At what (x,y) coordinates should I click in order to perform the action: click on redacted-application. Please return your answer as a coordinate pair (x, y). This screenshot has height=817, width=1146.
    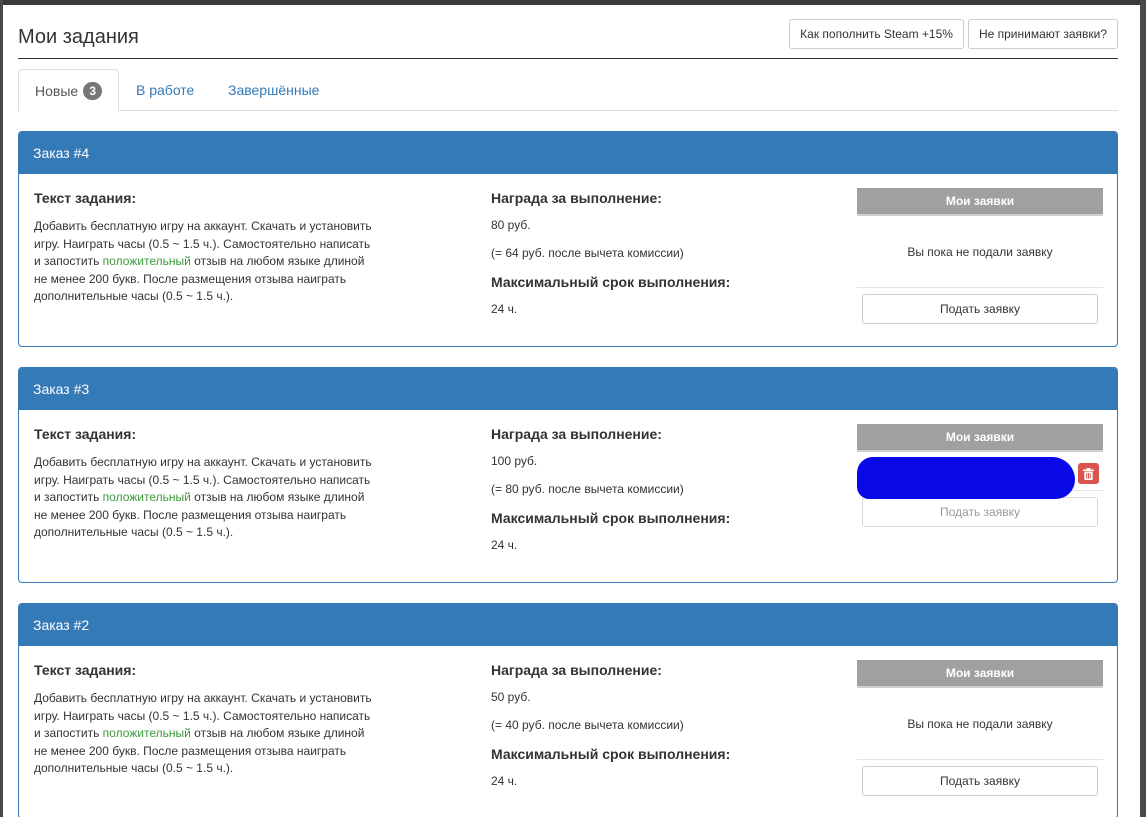
    Looking at the image, I should click on (966, 478).